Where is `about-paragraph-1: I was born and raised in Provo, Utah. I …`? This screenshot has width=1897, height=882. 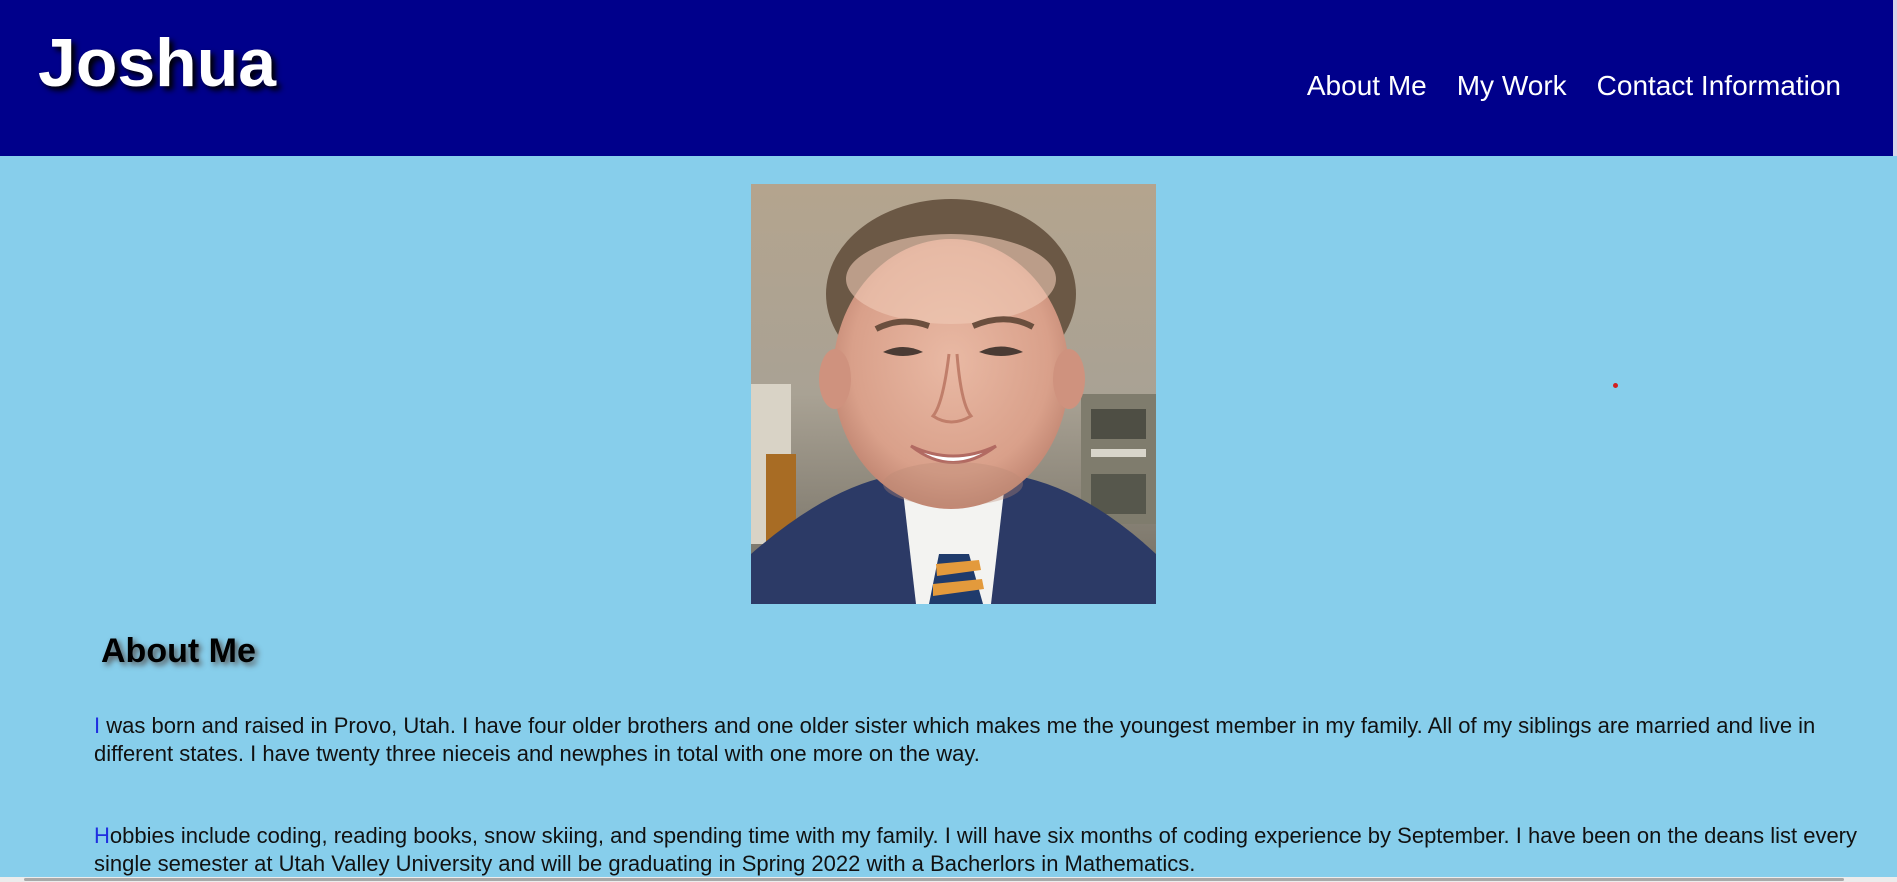 about-paragraph-1: I was born and raised in Provo, Utah. I … is located at coordinates (979, 740).